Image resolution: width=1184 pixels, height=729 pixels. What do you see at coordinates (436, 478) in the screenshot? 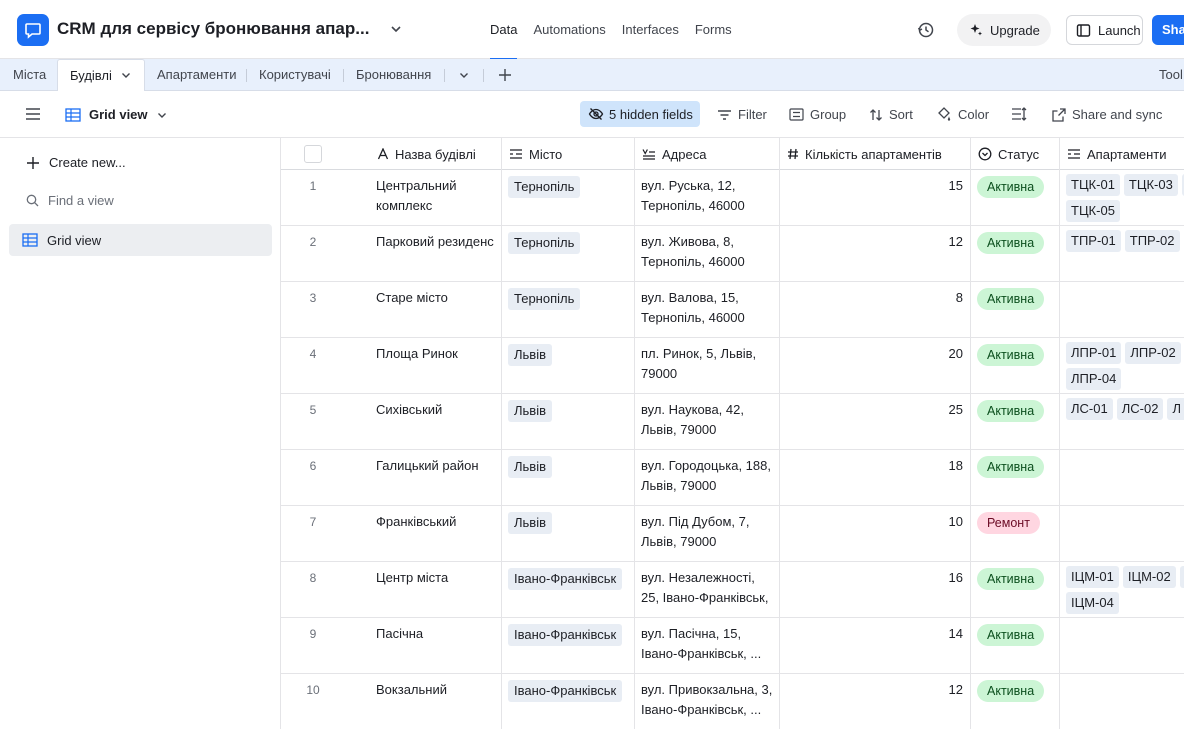
I see `cell-building-name: Галицький район` at bounding box center [436, 478].